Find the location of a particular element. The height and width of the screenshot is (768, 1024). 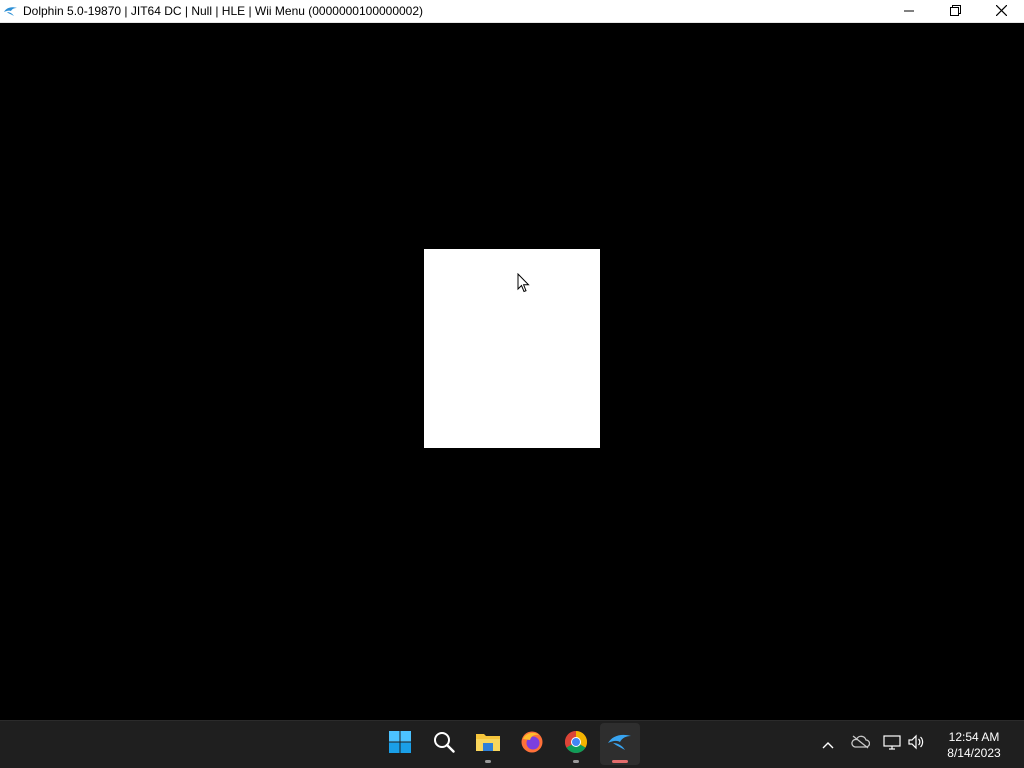

windows-logo-icon is located at coordinates (400, 744).